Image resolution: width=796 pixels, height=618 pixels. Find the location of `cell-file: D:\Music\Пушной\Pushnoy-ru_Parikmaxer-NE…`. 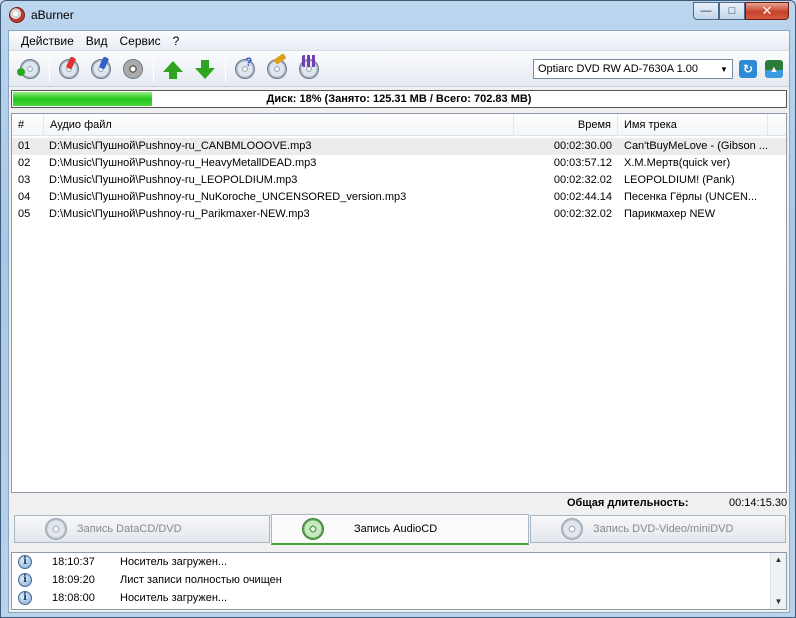

cell-file: D:\Music\Пушной\Pushnoy-ru_Parikmaxer-NE… is located at coordinates (179, 214).